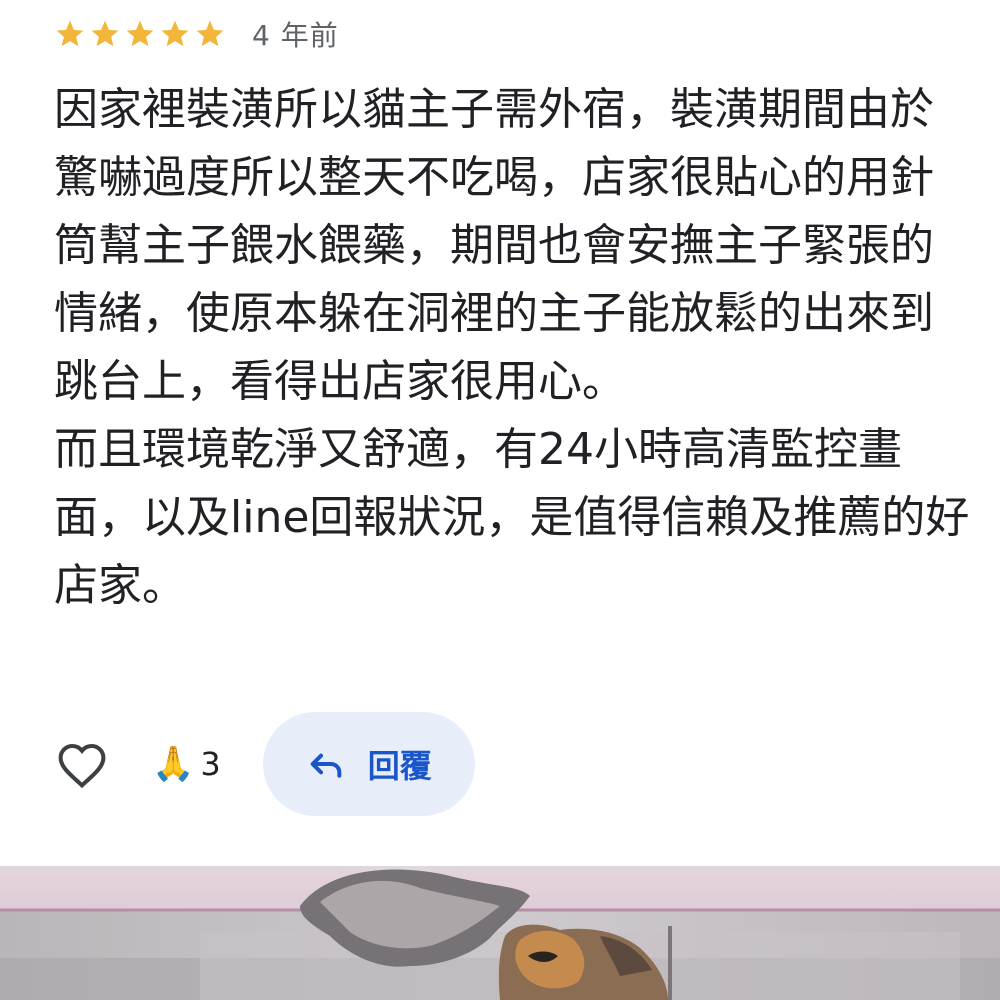 This screenshot has height=1000, width=1000. I want to click on star-rating, so click(140, 34).